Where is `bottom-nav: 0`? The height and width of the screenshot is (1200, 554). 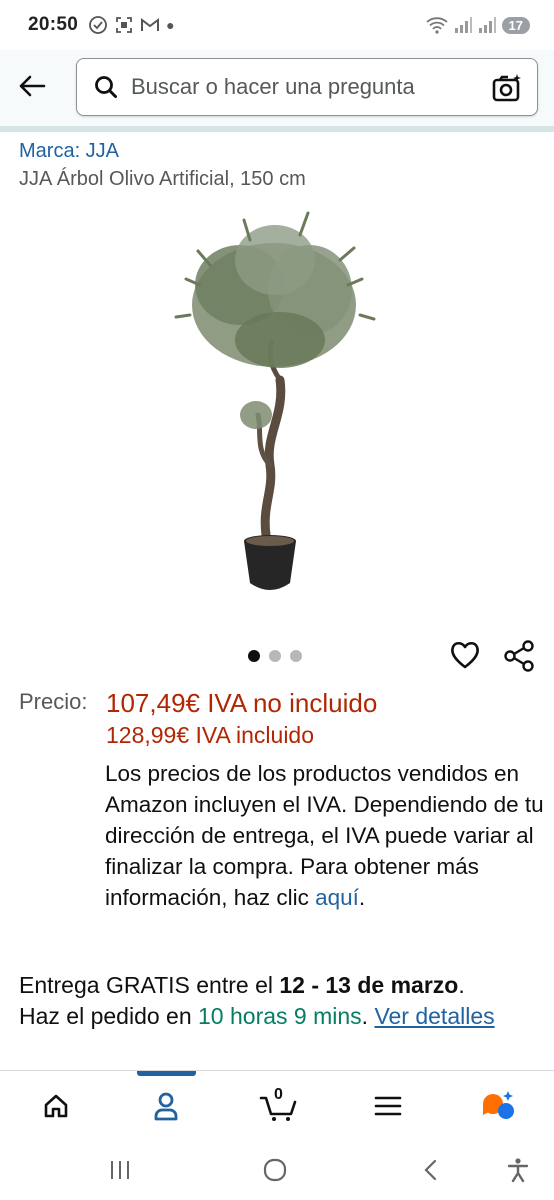 bottom-nav: 0 is located at coordinates (277, 1106).